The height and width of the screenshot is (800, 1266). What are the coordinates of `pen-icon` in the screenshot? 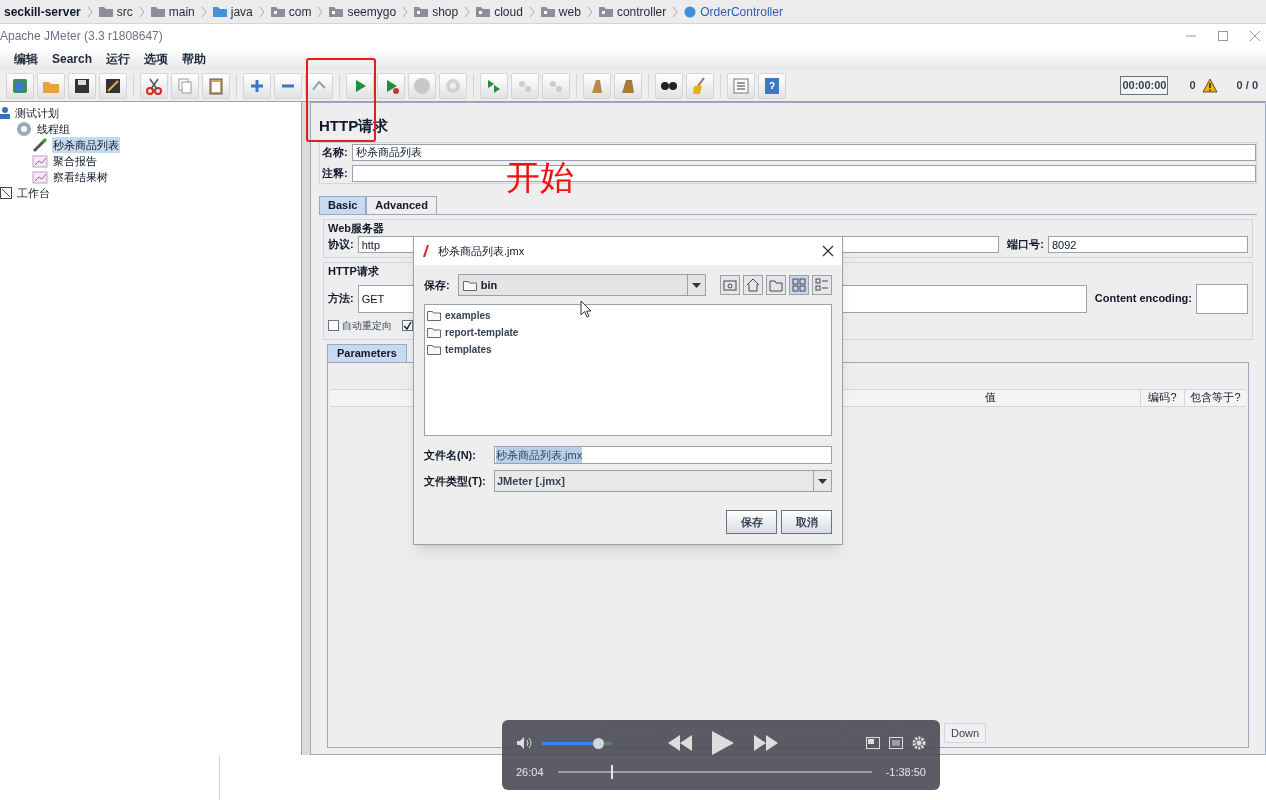 It's located at (426, 251).